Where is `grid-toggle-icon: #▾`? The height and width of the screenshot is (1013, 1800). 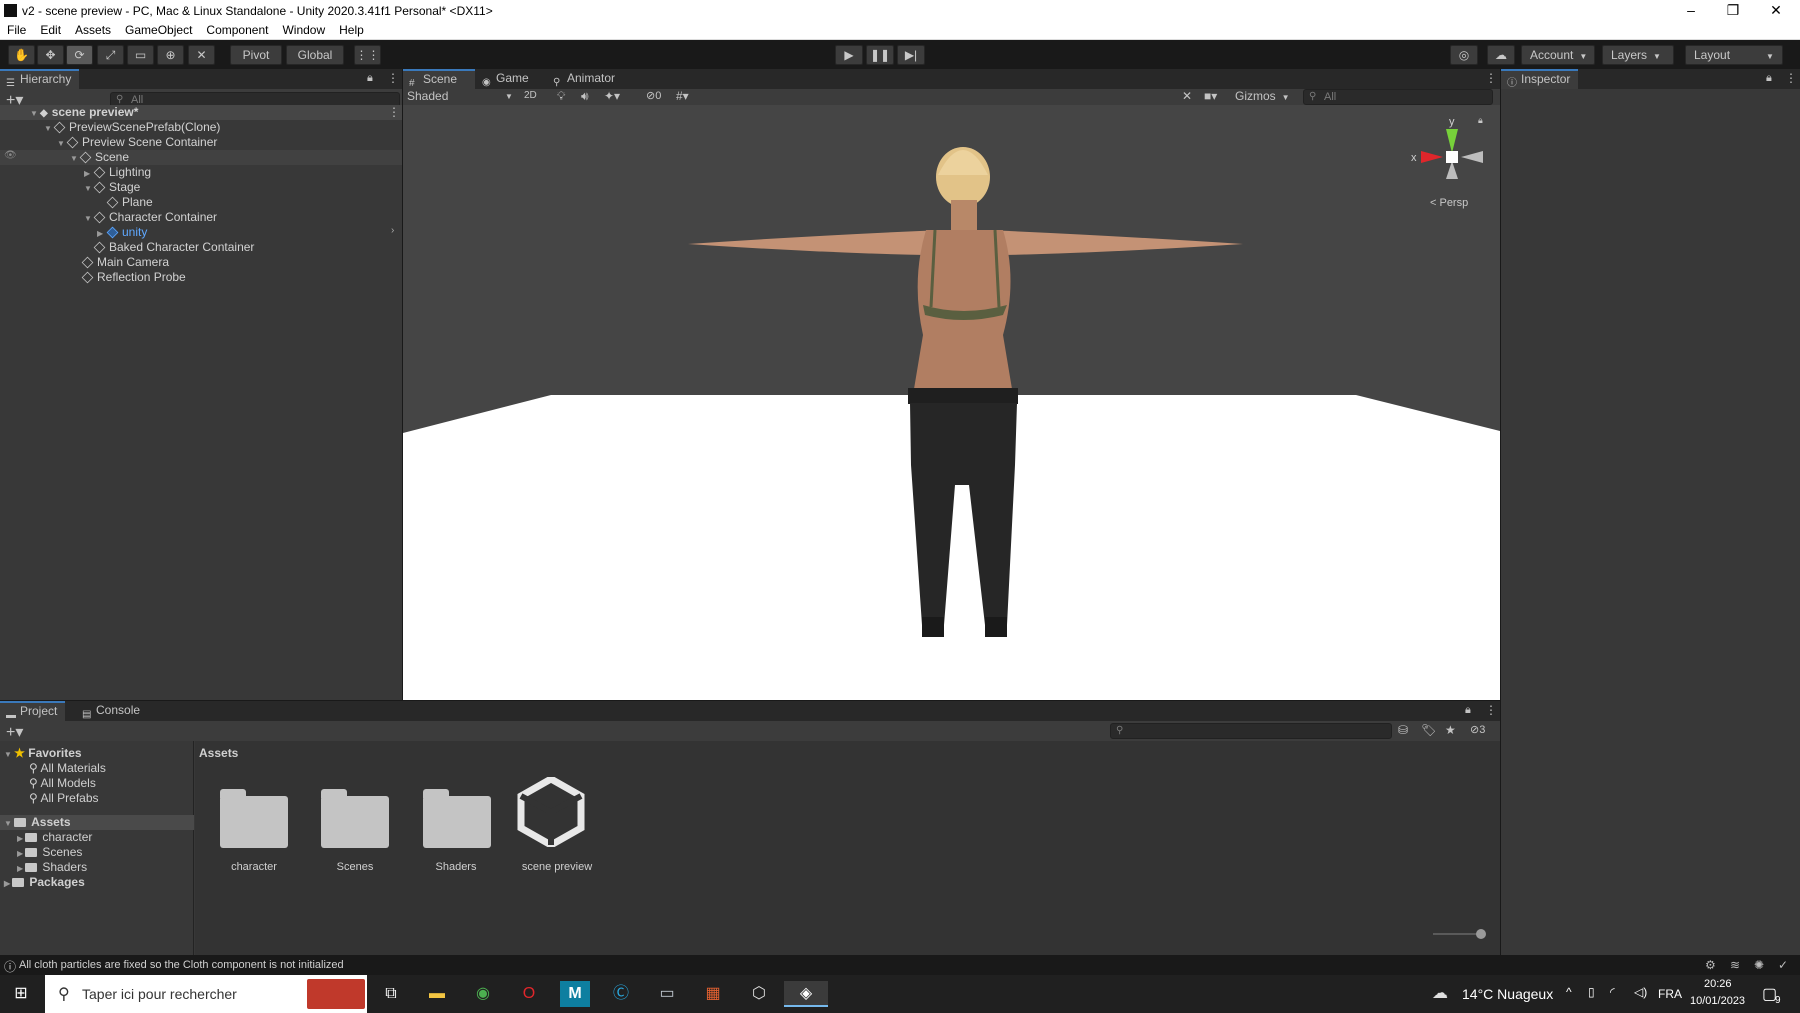 grid-toggle-icon: #▾ is located at coordinates (682, 96).